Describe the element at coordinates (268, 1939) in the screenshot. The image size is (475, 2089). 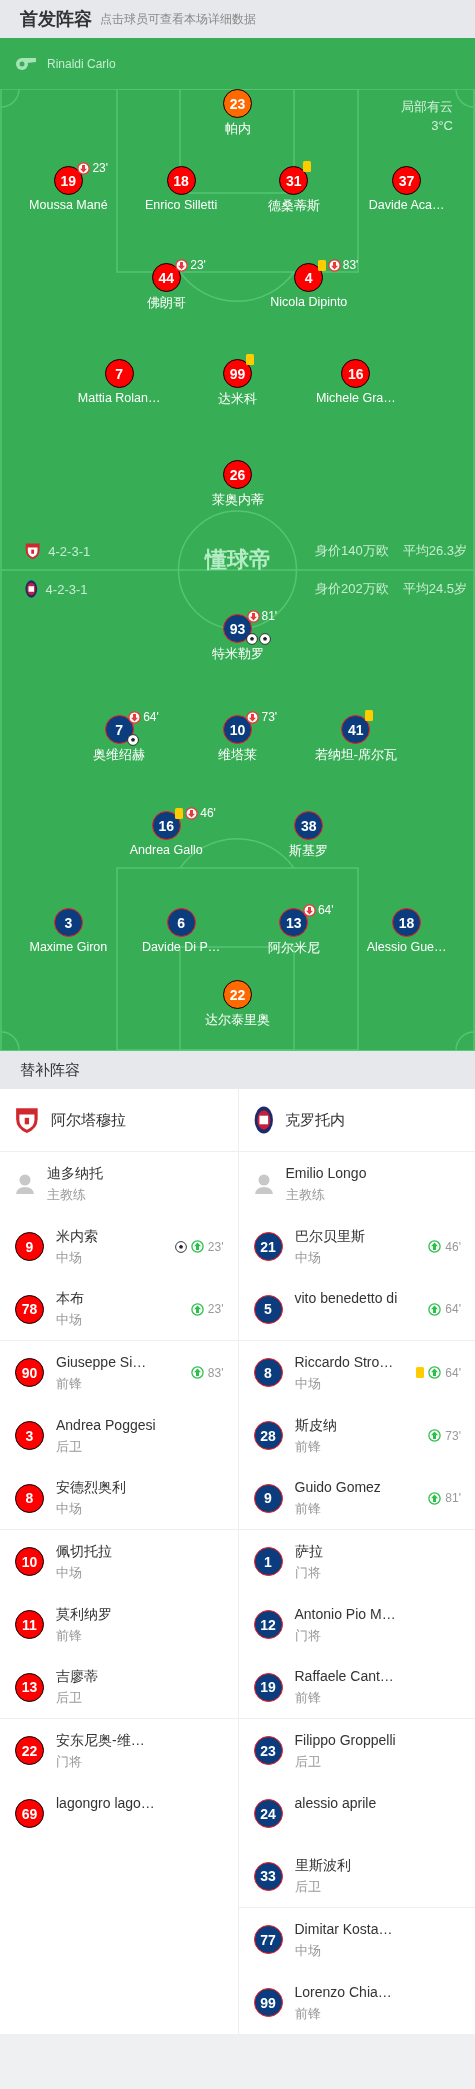
I see `jersey-number: 77` at that location.